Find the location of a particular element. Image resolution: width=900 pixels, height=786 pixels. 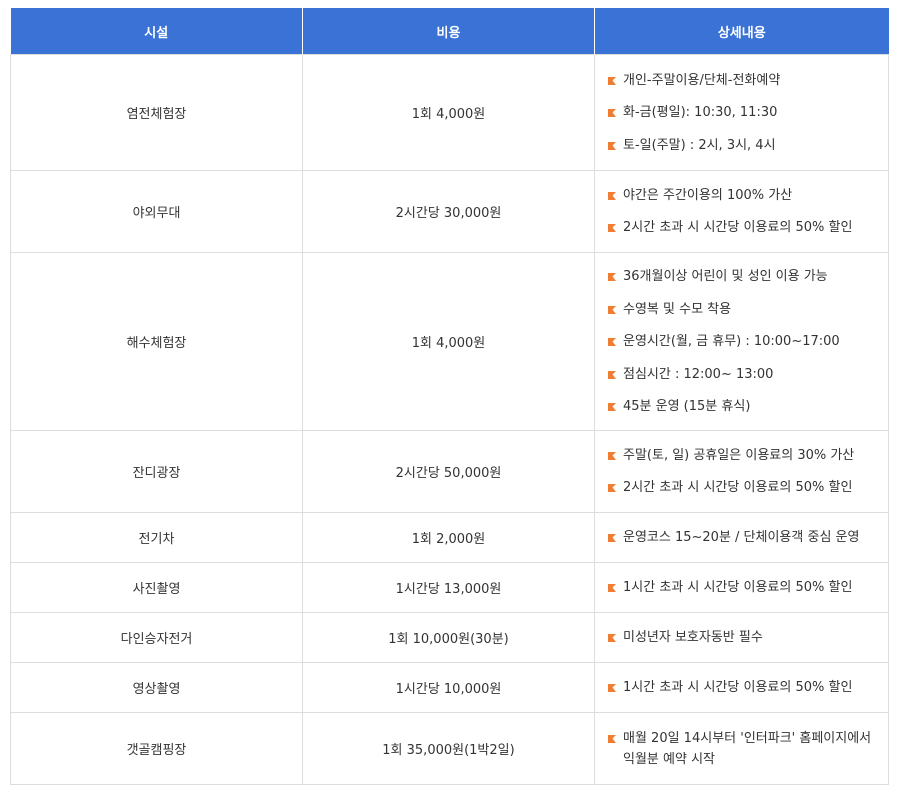

details-text: 매월 20일 14시부터 '인터파크' 홈페이지에서 익월분 예약 시작 is located at coordinates (747, 748).